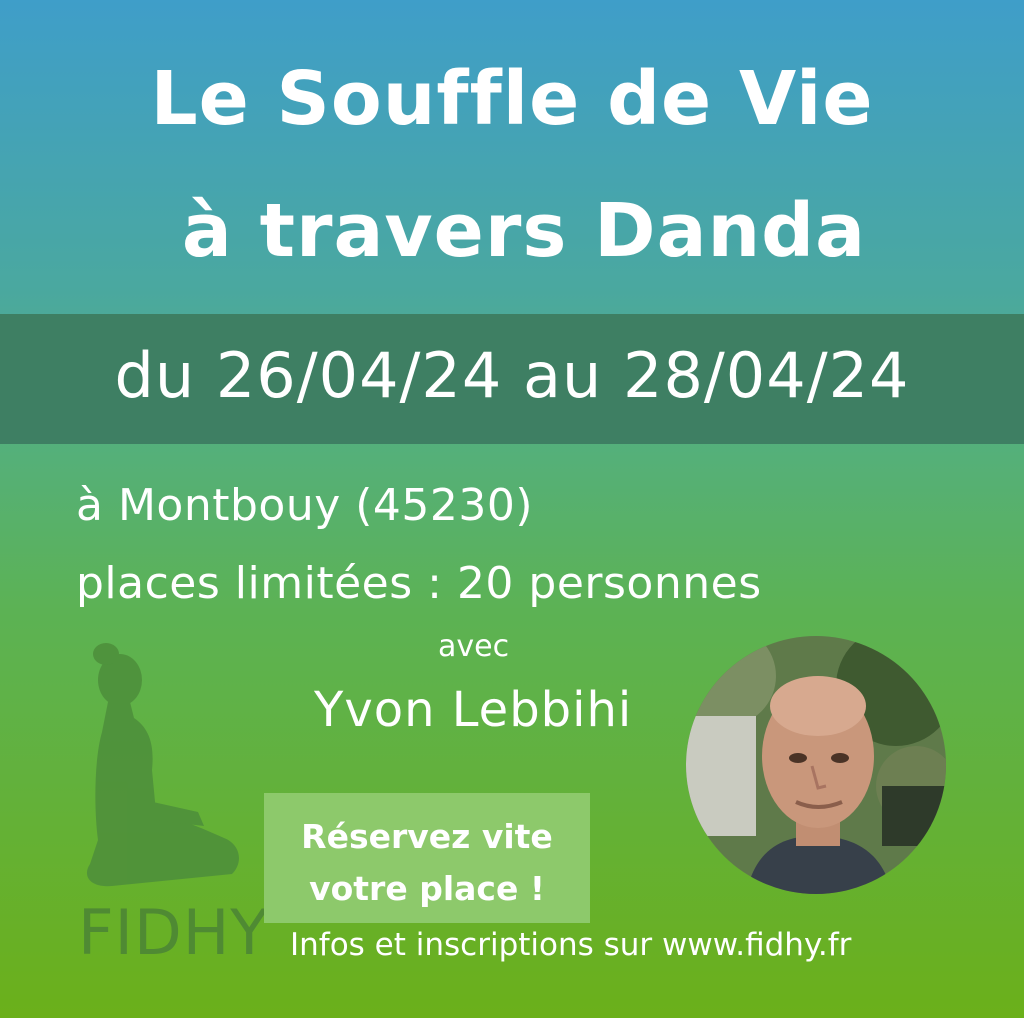 The height and width of the screenshot is (1018, 1024). What do you see at coordinates (512, 99) in the screenshot?
I see `title-line-1: Le Souffle de Vie` at bounding box center [512, 99].